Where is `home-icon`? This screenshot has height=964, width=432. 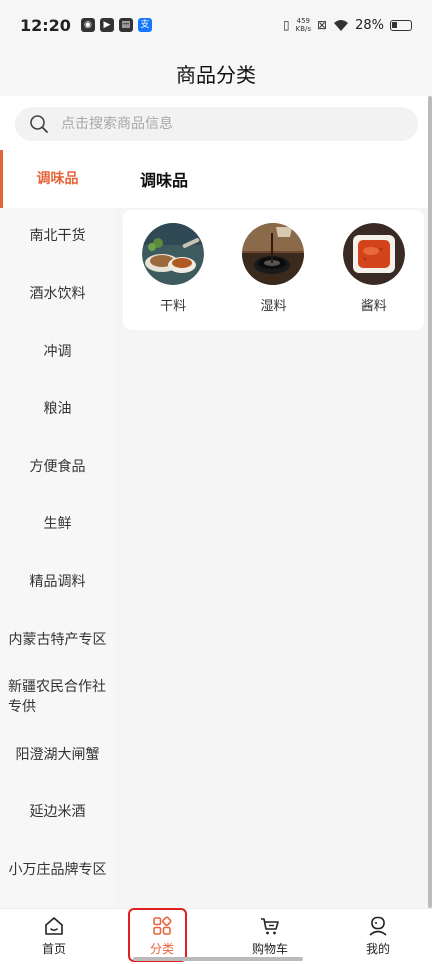 home-icon is located at coordinates (54, 926).